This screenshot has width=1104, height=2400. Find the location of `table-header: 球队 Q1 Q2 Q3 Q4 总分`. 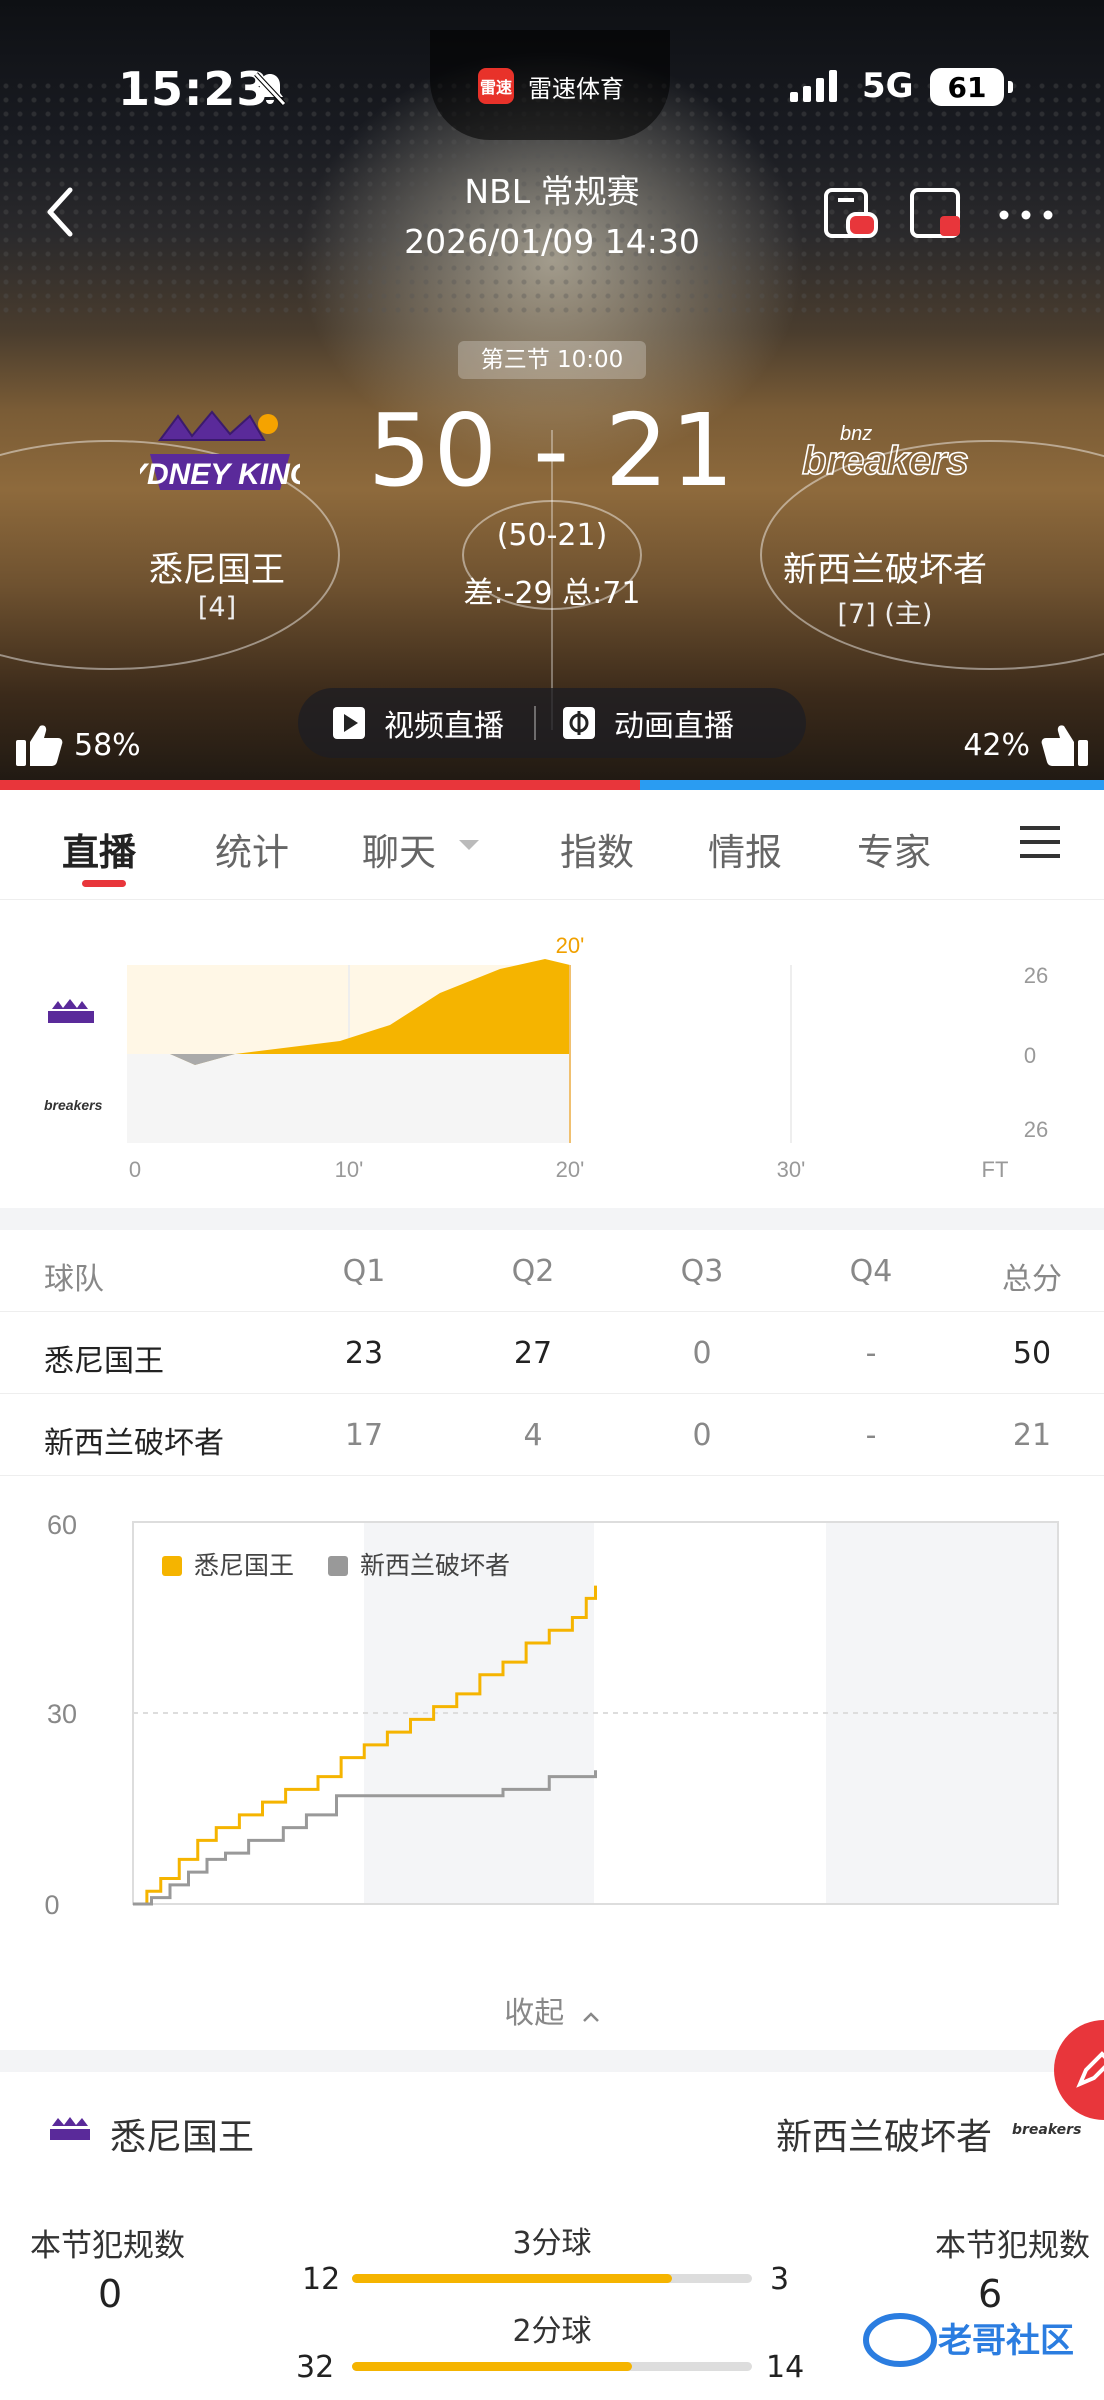

table-header: 球队 Q1 Q2 Q3 Q4 总分 is located at coordinates (552, 1271).